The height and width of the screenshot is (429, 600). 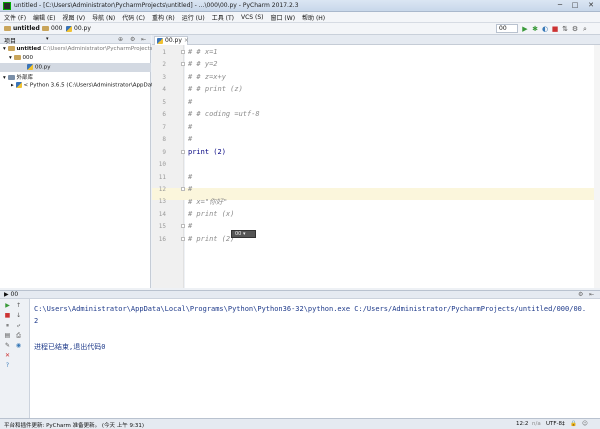 What do you see at coordinates (535, 29) in the screenshot?
I see `debug-icon: ✱` at bounding box center [535, 29].